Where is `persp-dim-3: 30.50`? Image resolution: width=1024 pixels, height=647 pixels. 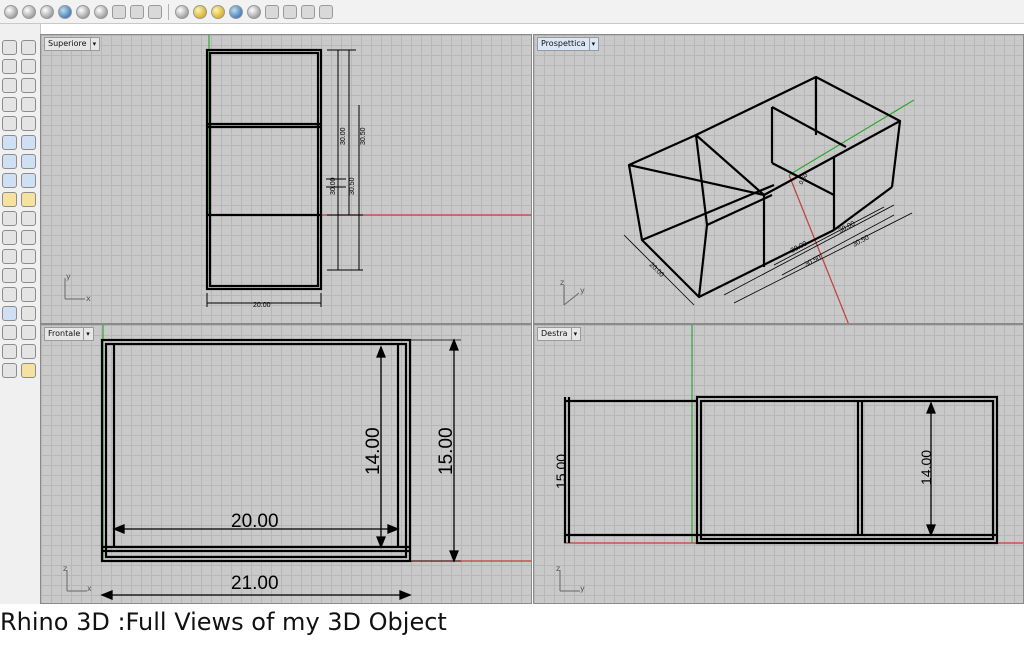 persp-dim-3: 30.50 is located at coordinates (813, 261).